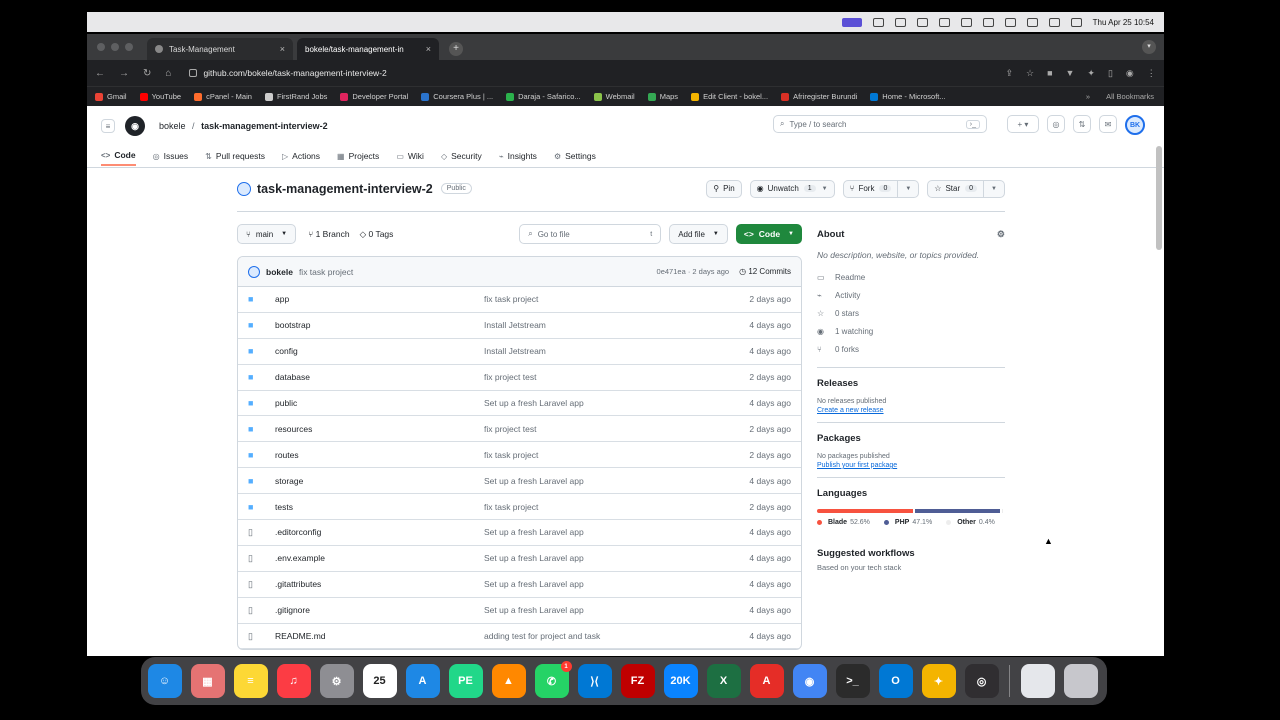  What do you see at coordinates (410, 156) in the screenshot?
I see `tab-wiki: ▭ Wiki` at bounding box center [410, 156].